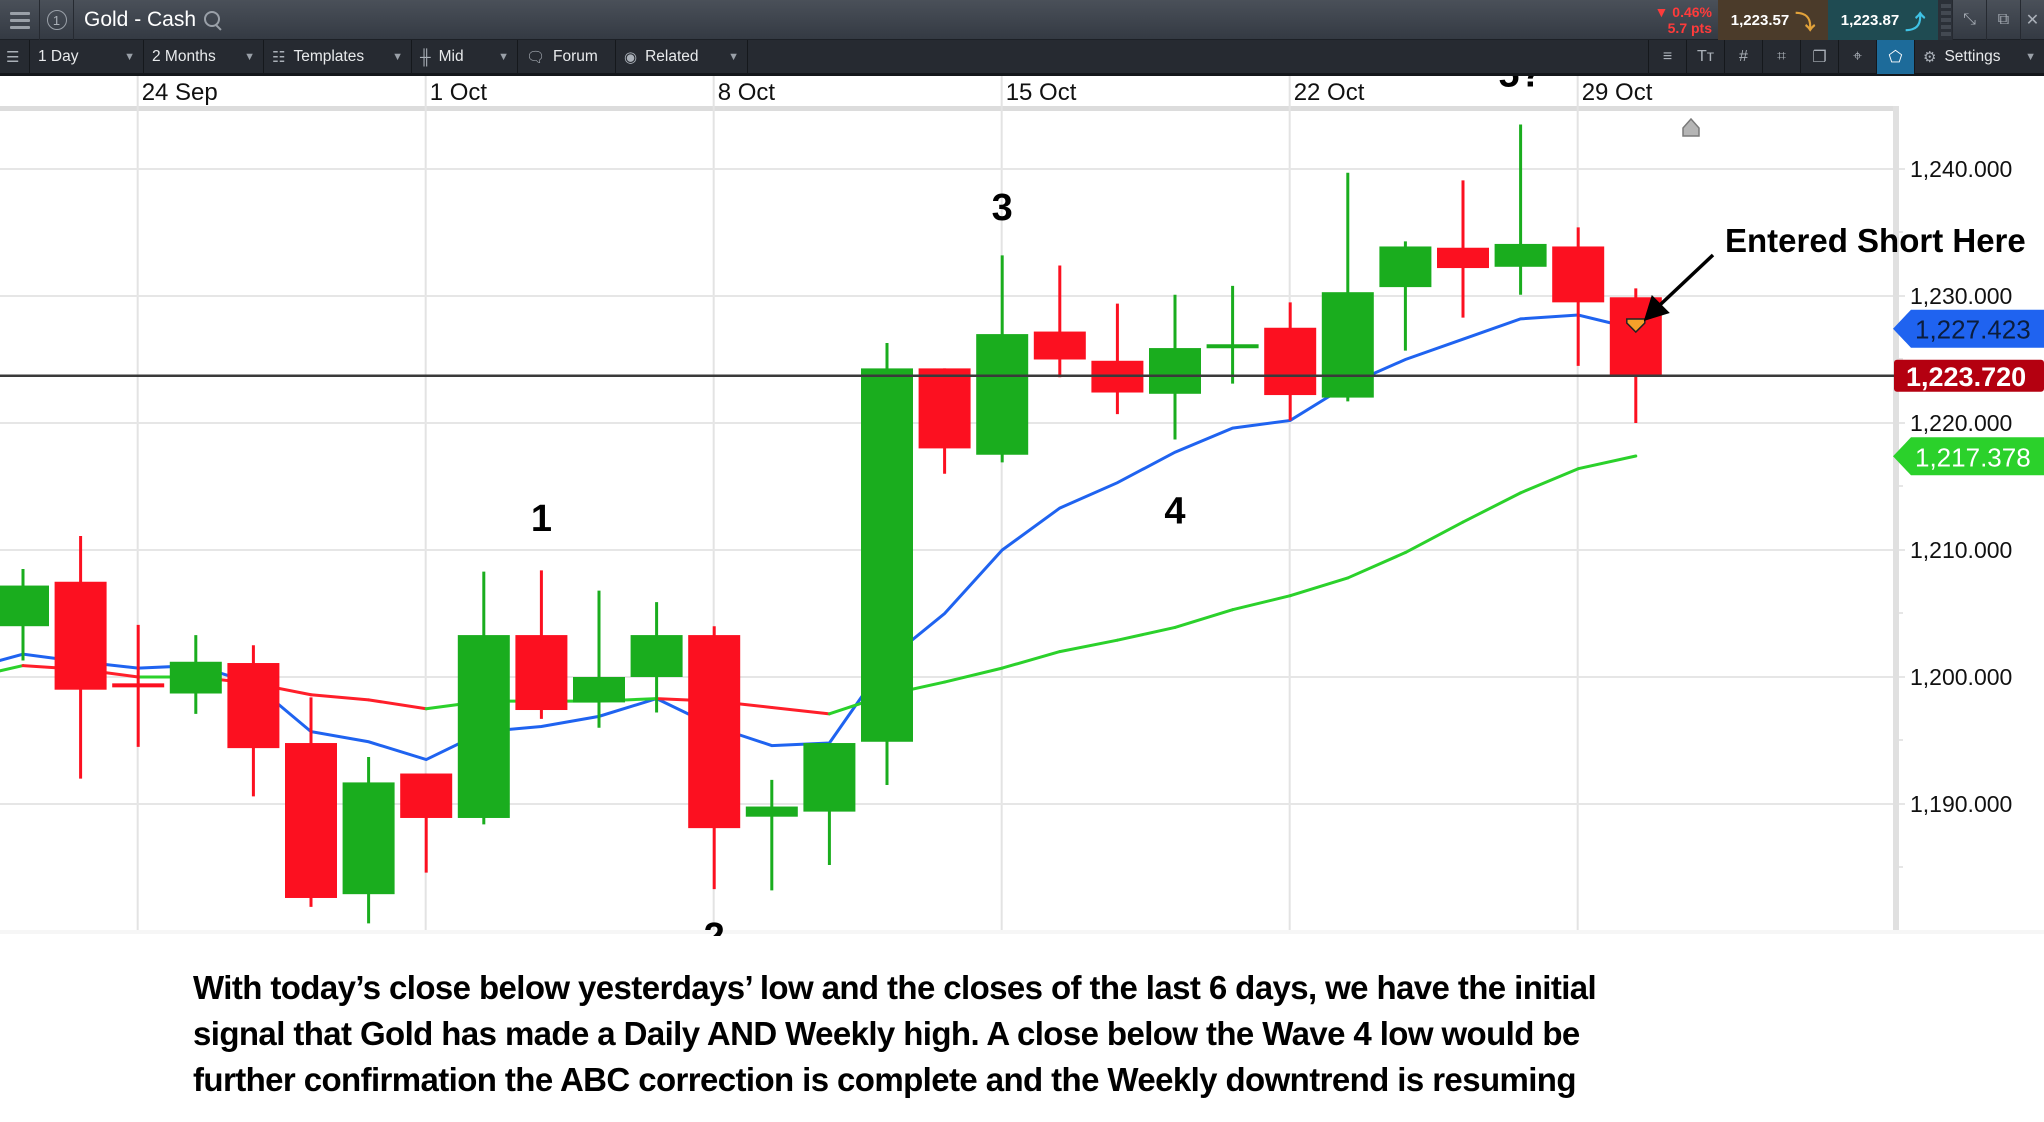 This screenshot has width=2044, height=1122. I want to click on search-icon, so click(213, 20).